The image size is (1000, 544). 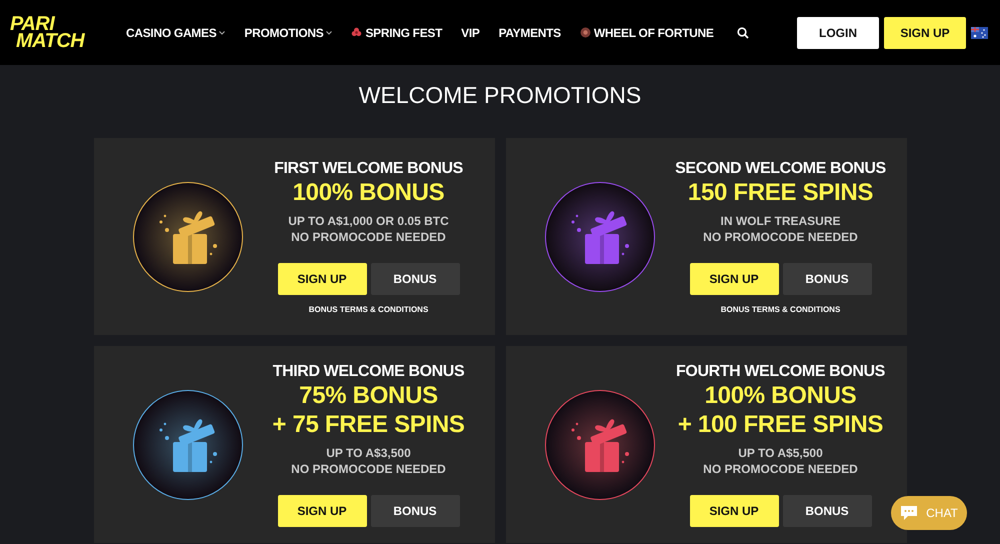 I want to click on flag-icon, so click(x=979, y=32).